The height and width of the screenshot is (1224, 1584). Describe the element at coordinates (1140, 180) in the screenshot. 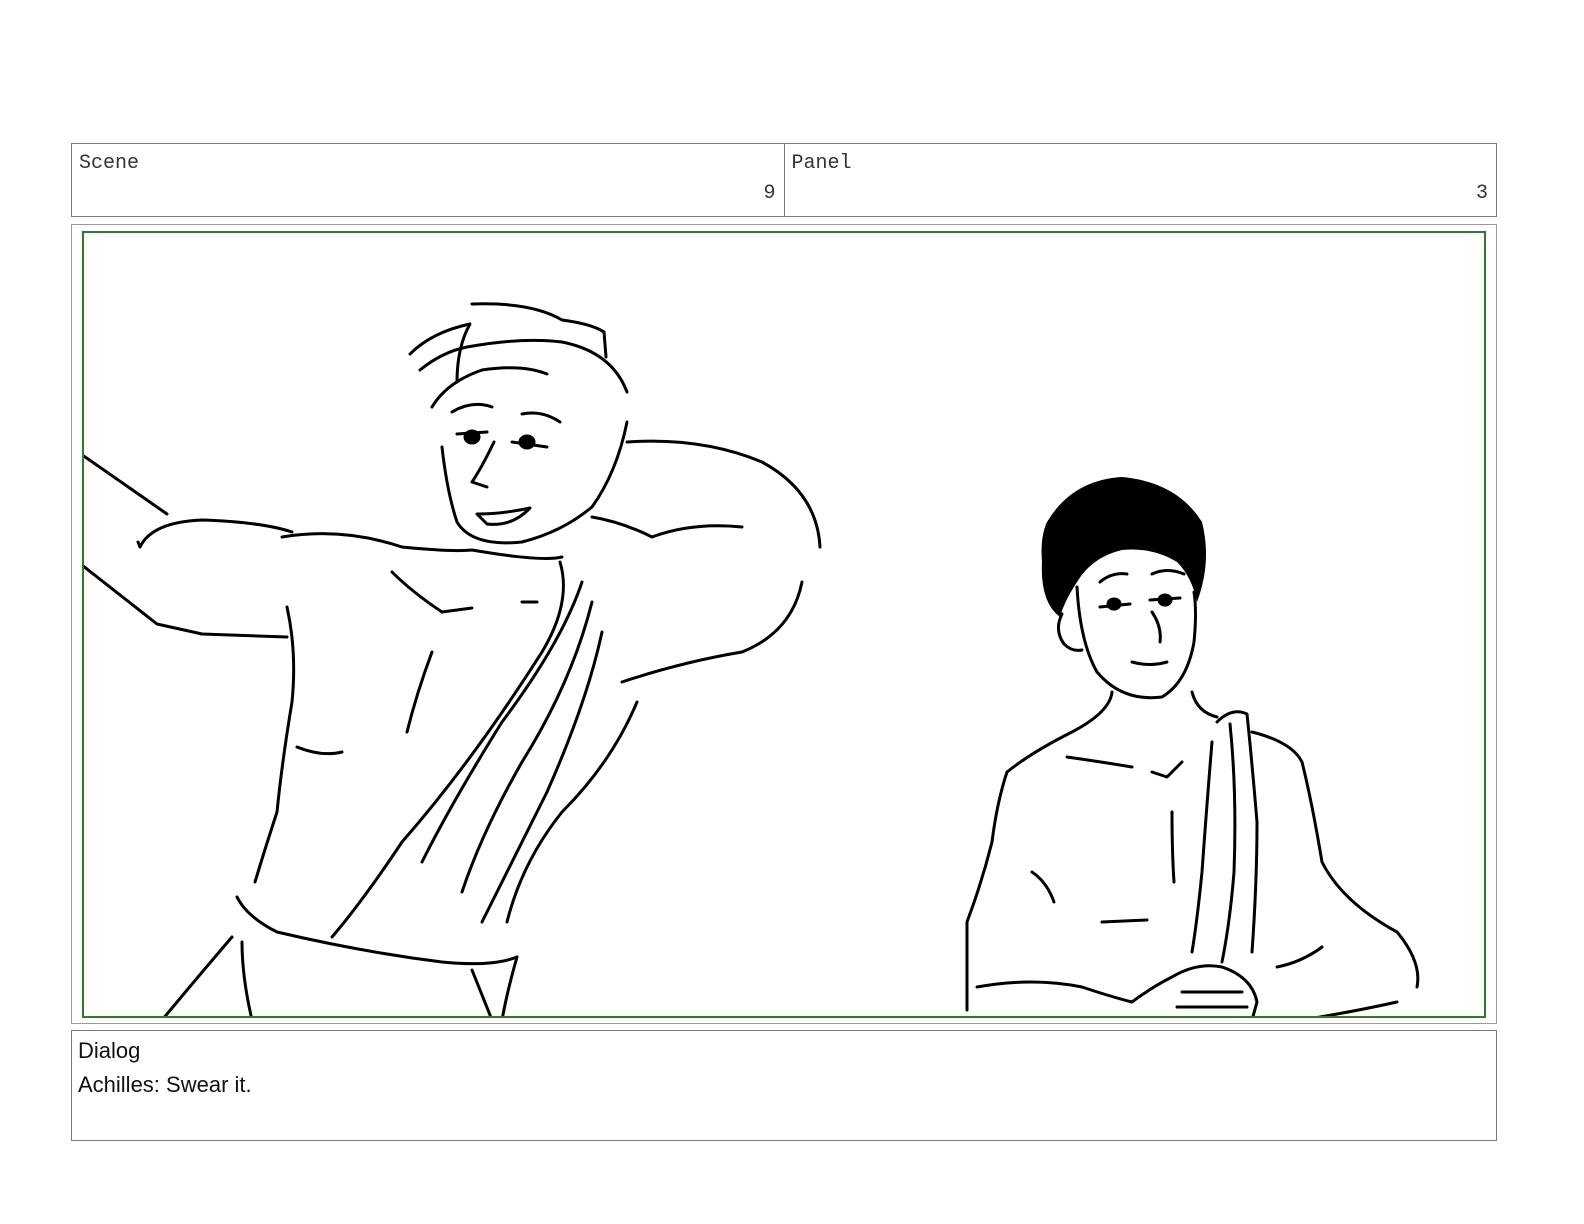

I see `panel-cell: Panel 3` at that location.